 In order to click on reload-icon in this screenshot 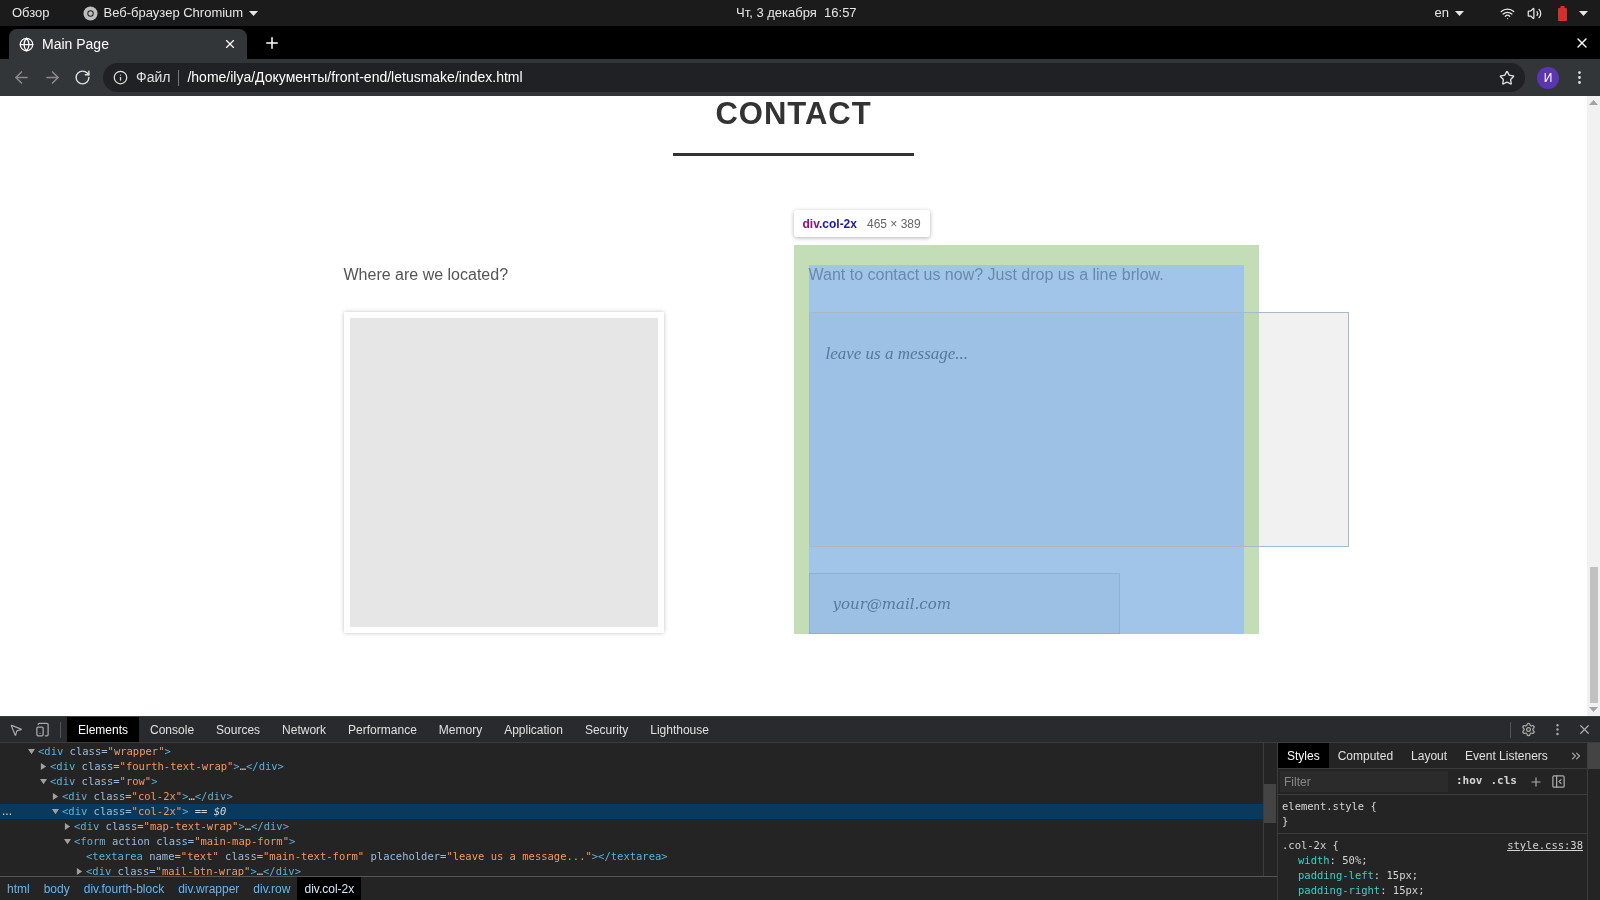, I will do `click(82, 77)`.